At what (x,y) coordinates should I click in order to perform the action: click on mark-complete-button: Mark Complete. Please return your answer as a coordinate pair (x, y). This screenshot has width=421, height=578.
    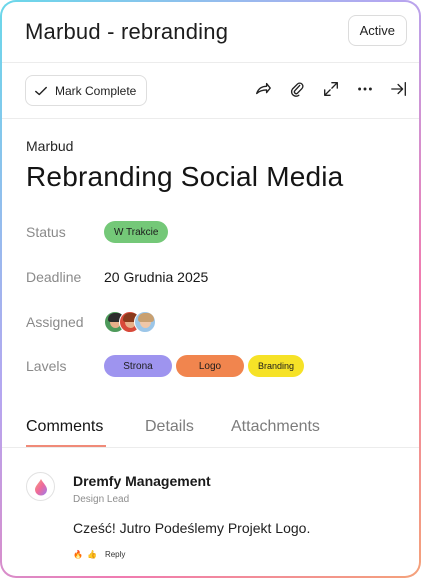
    Looking at the image, I should click on (86, 90).